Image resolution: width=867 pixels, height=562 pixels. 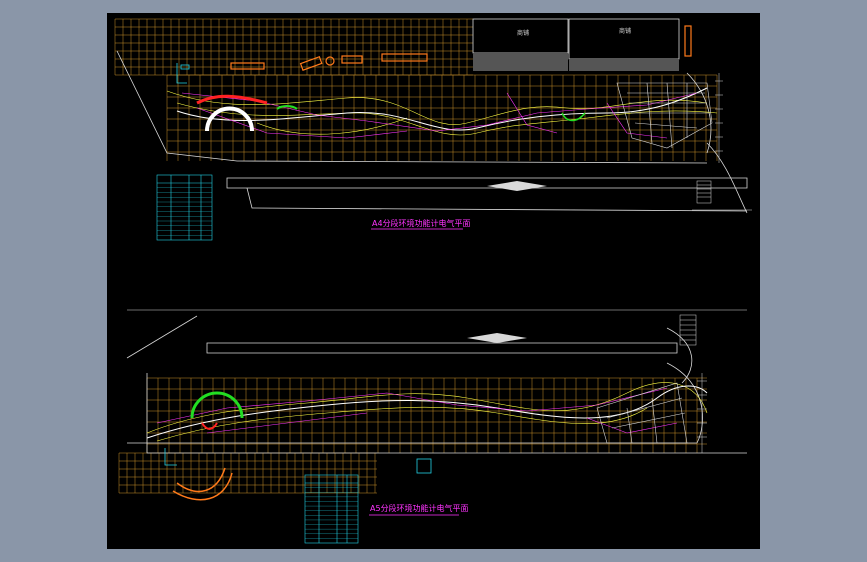 What do you see at coordinates (331, 513) in the screenshot?
I see `lower-legend-rows` at bounding box center [331, 513].